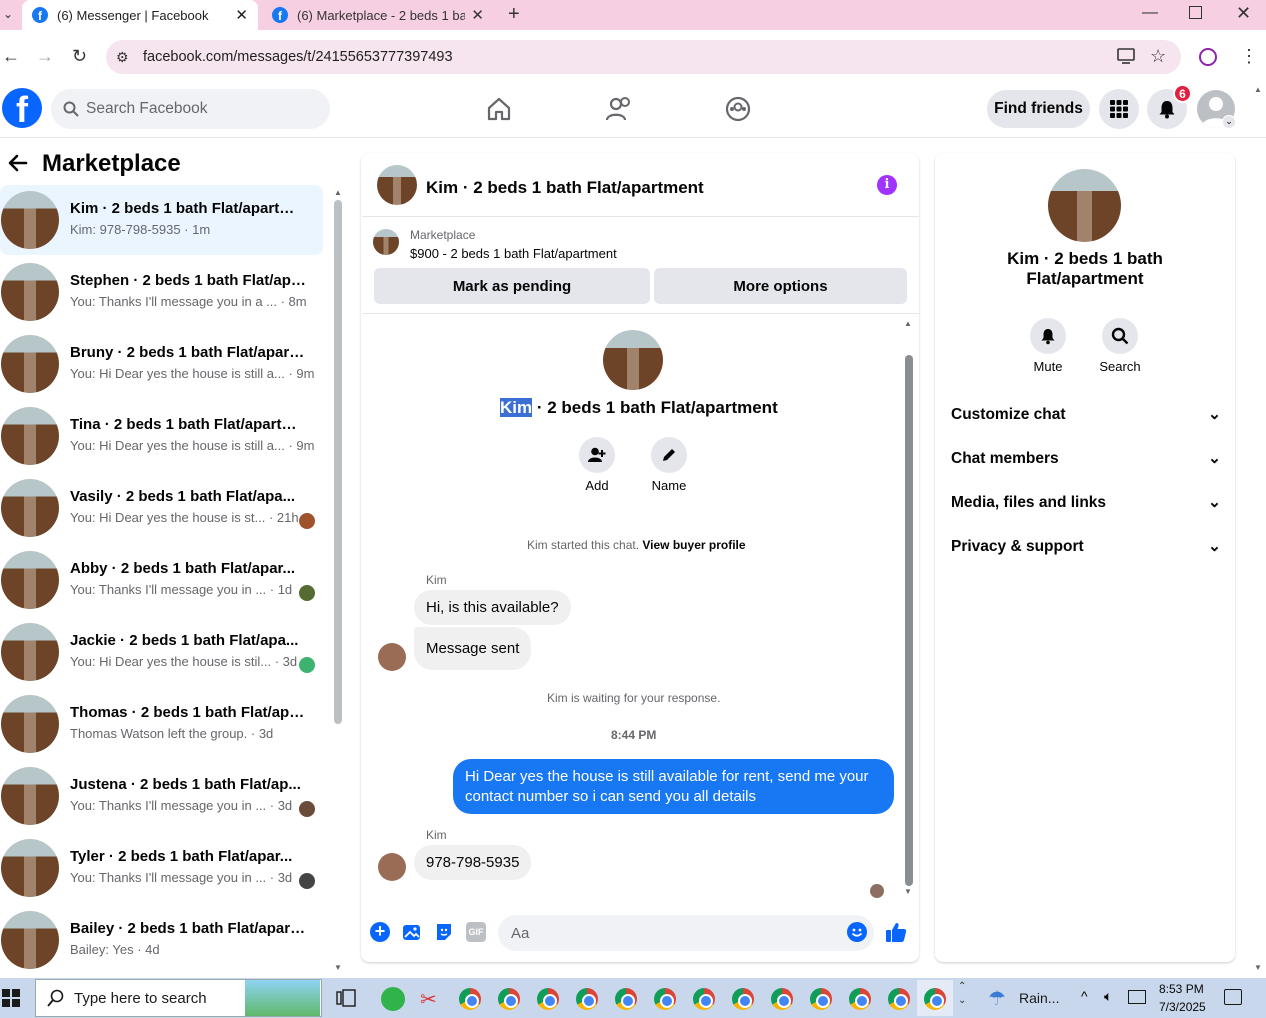 The height and width of the screenshot is (1018, 1266). I want to click on windows-start-icon, so click(11, 998).